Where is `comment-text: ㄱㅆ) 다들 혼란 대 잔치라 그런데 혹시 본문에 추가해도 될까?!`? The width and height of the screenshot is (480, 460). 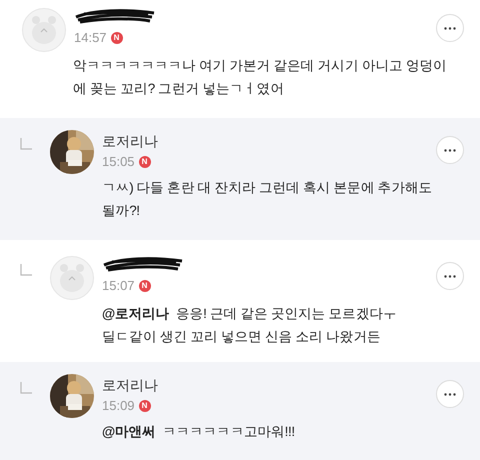
comment-text: ㄱㅆ) 다들 혼란 대 잔치라 그런데 혹시 본문에 추가해도 될까?! is located at coordinates (267, 199).